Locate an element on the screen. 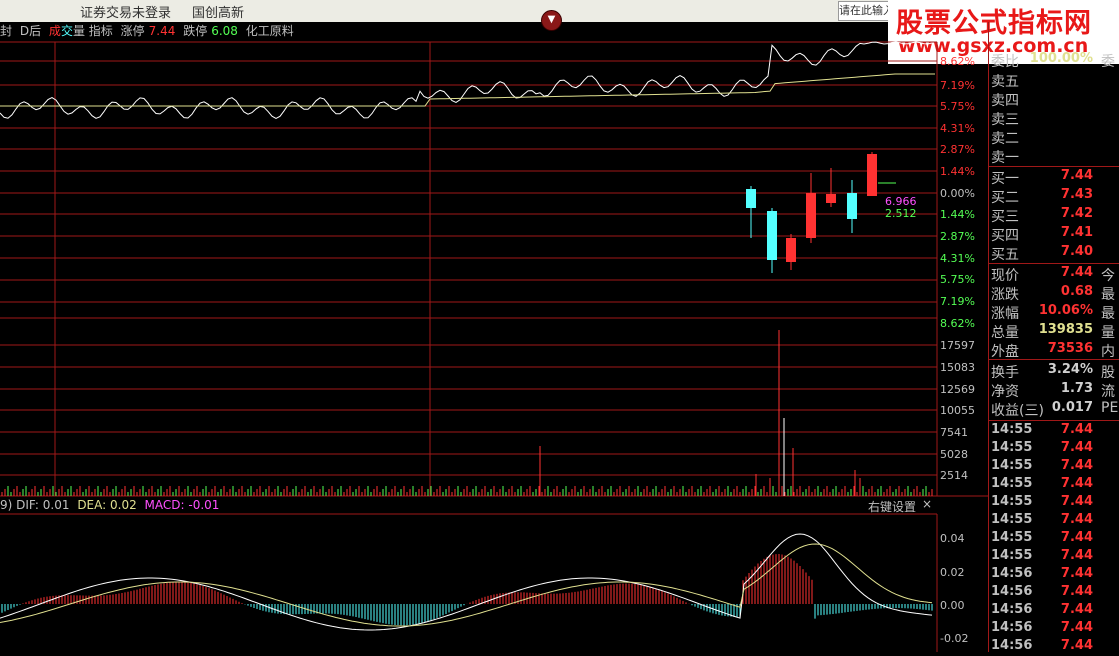 This screenshot has height=656, width=1119. buy-label: 买四 is located at coordinates (1005, 236).